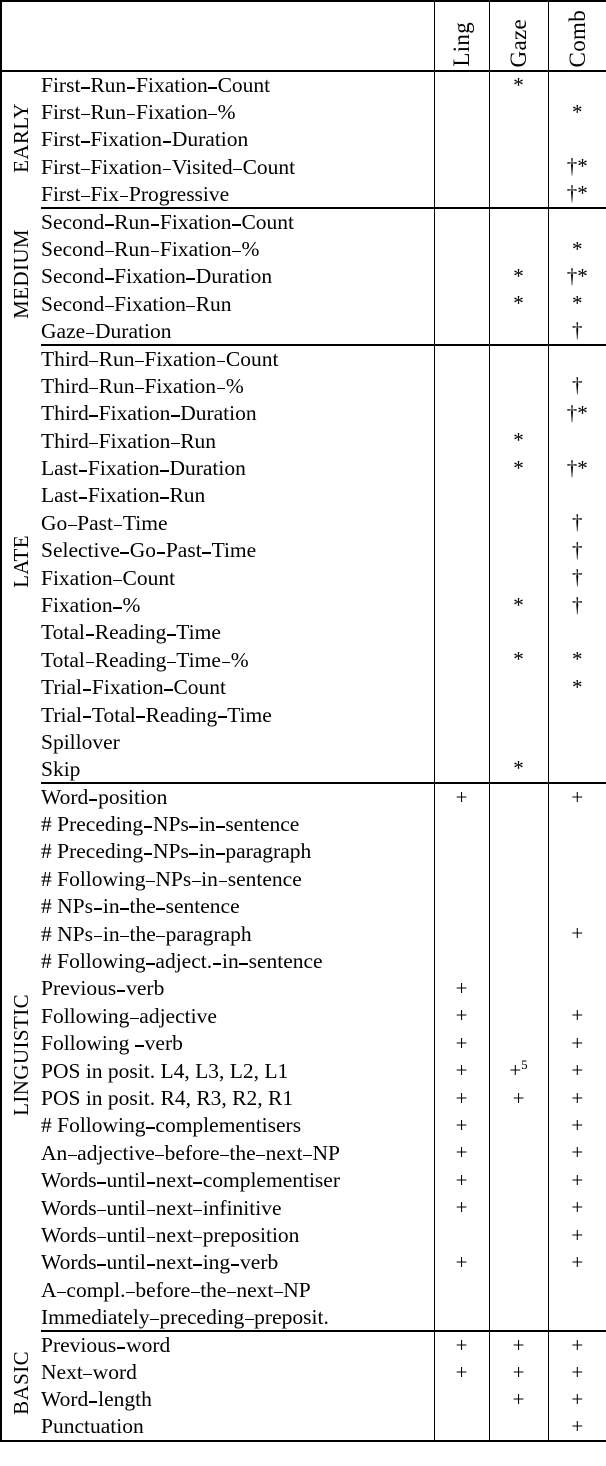 This screenshot has width=606, height=1466. Describe the element at coordinates (238, 1344) in the screenshot. I see `feature-name-cell: Previous word` at that location.